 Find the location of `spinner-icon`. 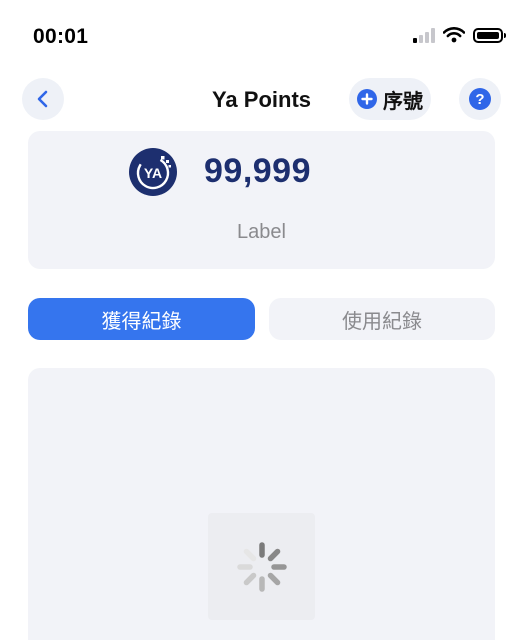

spinner-icon is located at coordinates (261, 566).